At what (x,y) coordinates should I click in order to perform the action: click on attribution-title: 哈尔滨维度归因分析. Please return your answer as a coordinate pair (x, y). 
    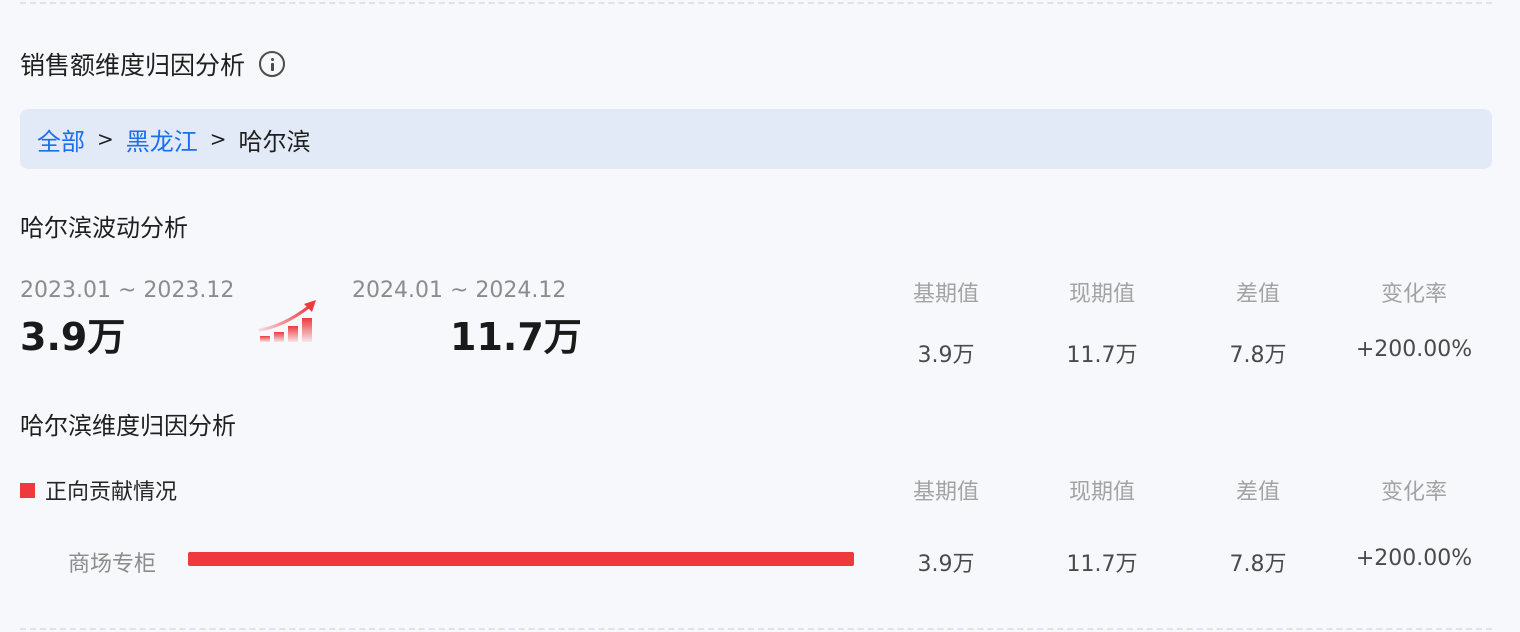
    Looking at the image, I should click on (128, 426).